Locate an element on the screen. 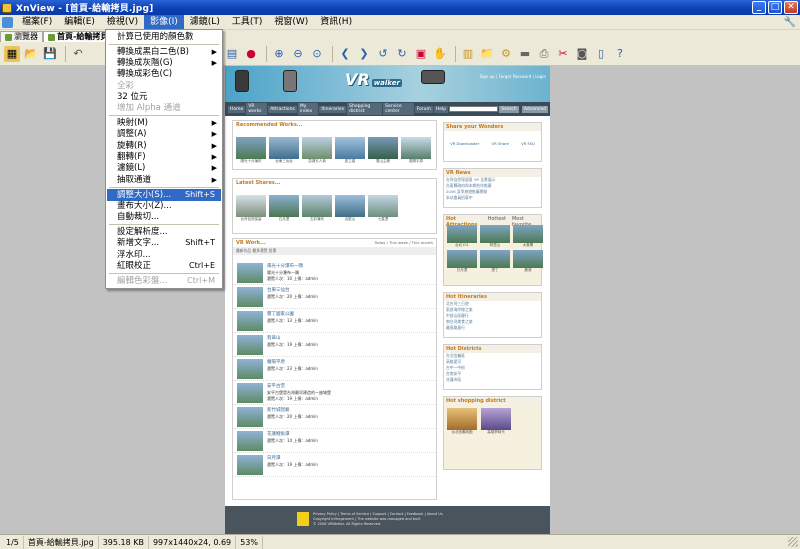 The image size is (800, 549). login-links: Sign up | Forget Password | Login is located at coordinates (512, 76).